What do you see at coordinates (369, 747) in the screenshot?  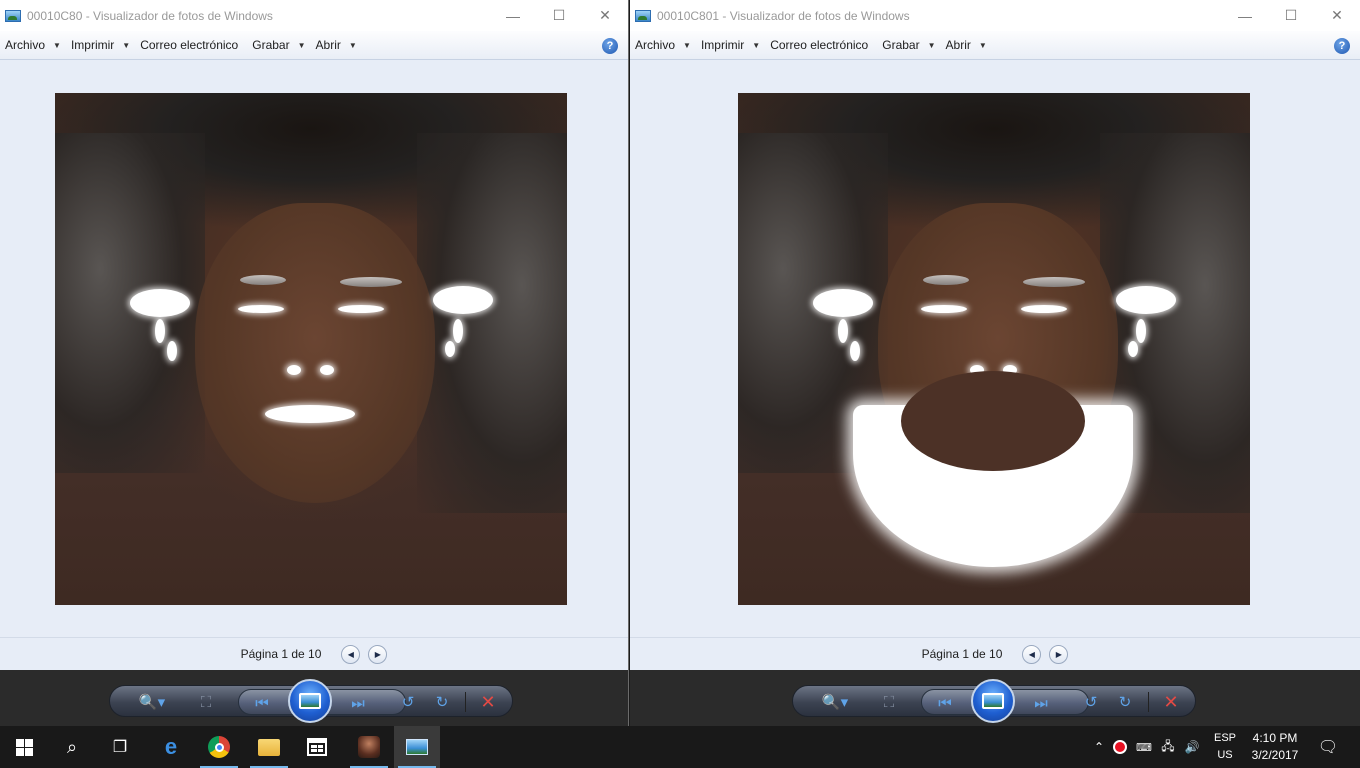 I see `game-icon` at bounding box center [369, 747].